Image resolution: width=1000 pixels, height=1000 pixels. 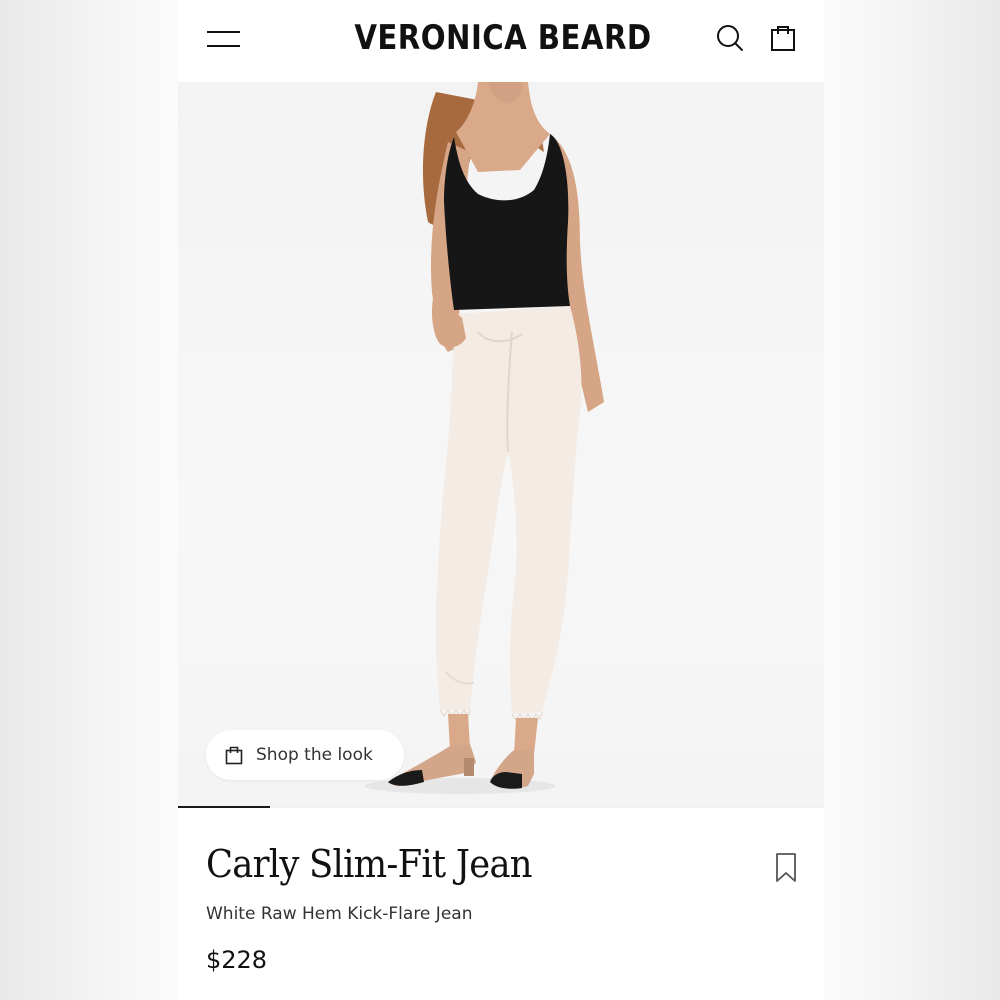 What do you see at coordinates (314, 755) in the screenshot?
I see `shop-the-look-label: Shop the look` at bounding box center [314, 755].